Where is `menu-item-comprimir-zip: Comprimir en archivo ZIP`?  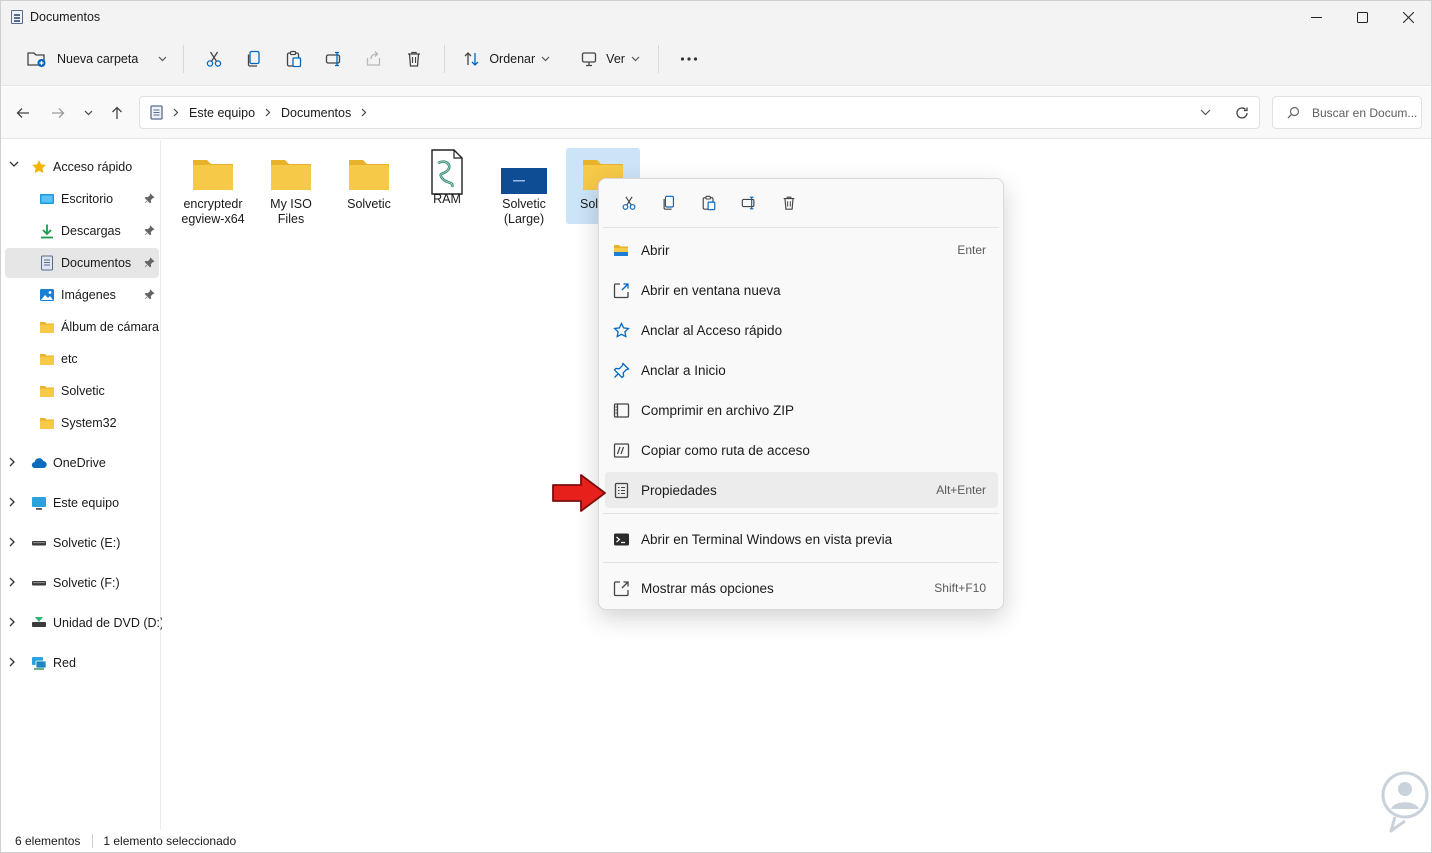 menu-item-comprimir-zip: Comprimir en archivo ZIP is located at coordinates (801, 410).